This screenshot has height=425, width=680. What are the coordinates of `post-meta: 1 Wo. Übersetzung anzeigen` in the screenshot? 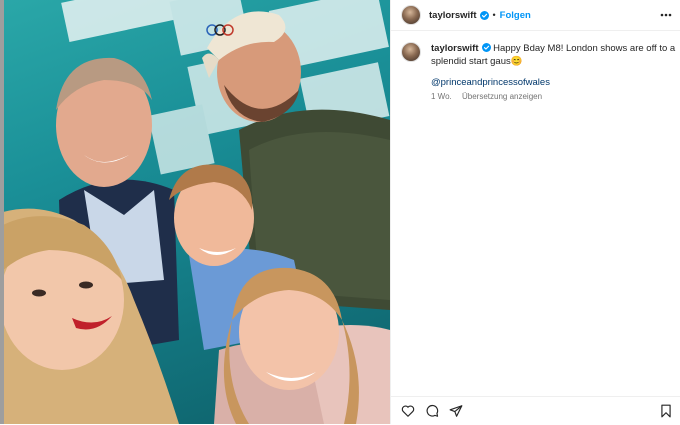 It's located at (486, 96).